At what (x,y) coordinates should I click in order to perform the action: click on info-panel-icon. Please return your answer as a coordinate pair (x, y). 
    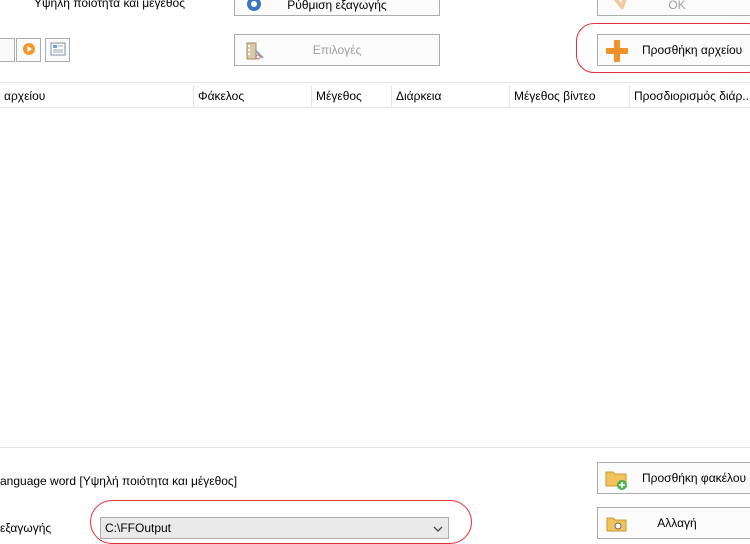
    Looking at the image, I should click on (58, 50).